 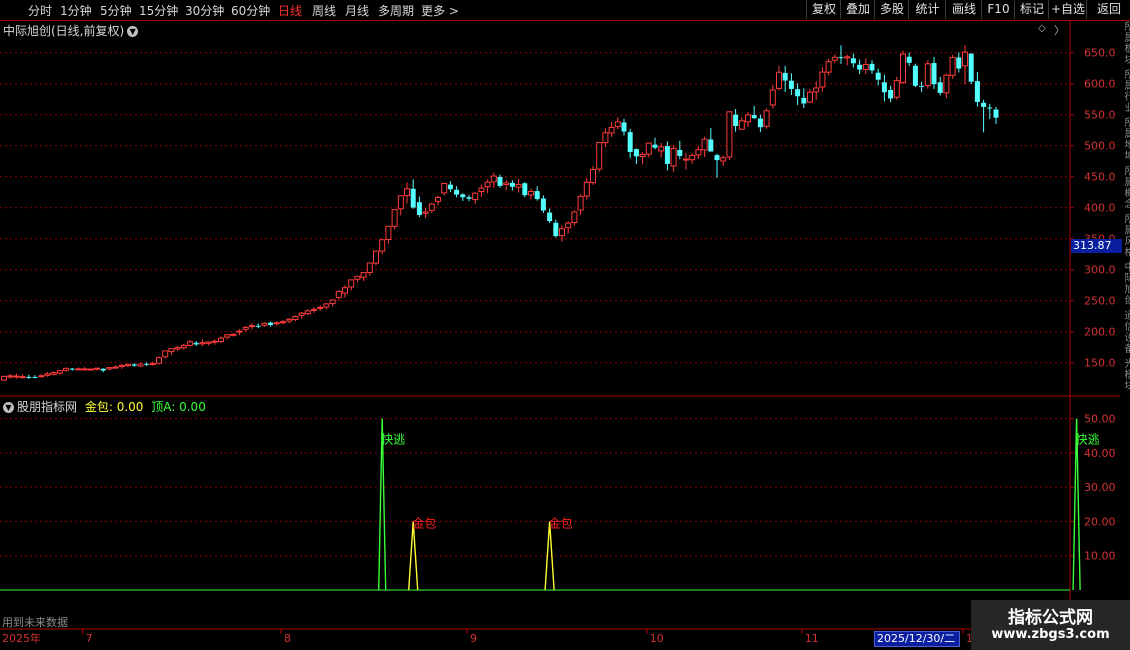 What do you see at coordinates (1100, 332) in the screenshot?
I see `y-tick-label: 200.0` at bounding box center [1100, 332].